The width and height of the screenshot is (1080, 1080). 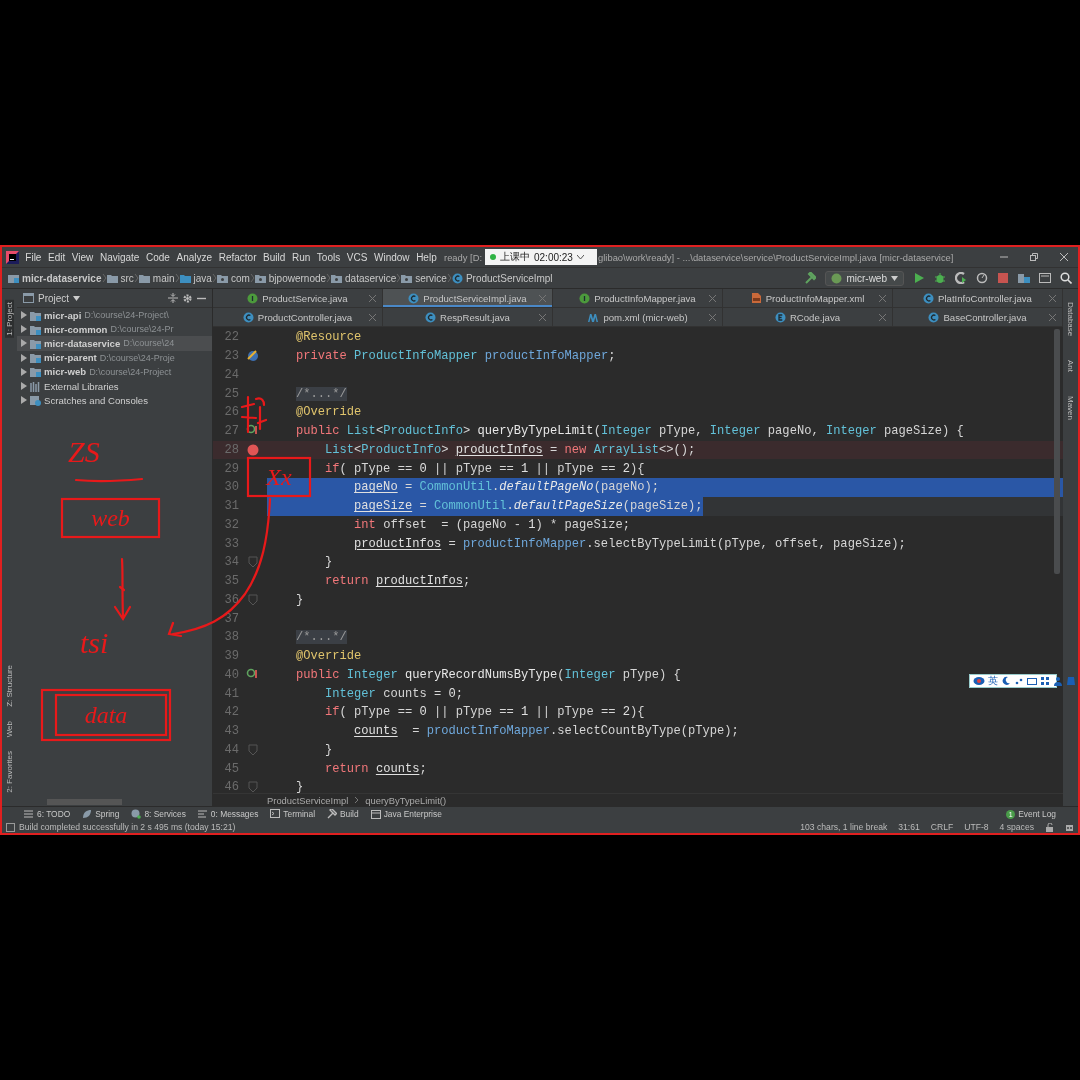 I want to click on tool-window-tab: 2: Favorites, so click(x=9, y=772).